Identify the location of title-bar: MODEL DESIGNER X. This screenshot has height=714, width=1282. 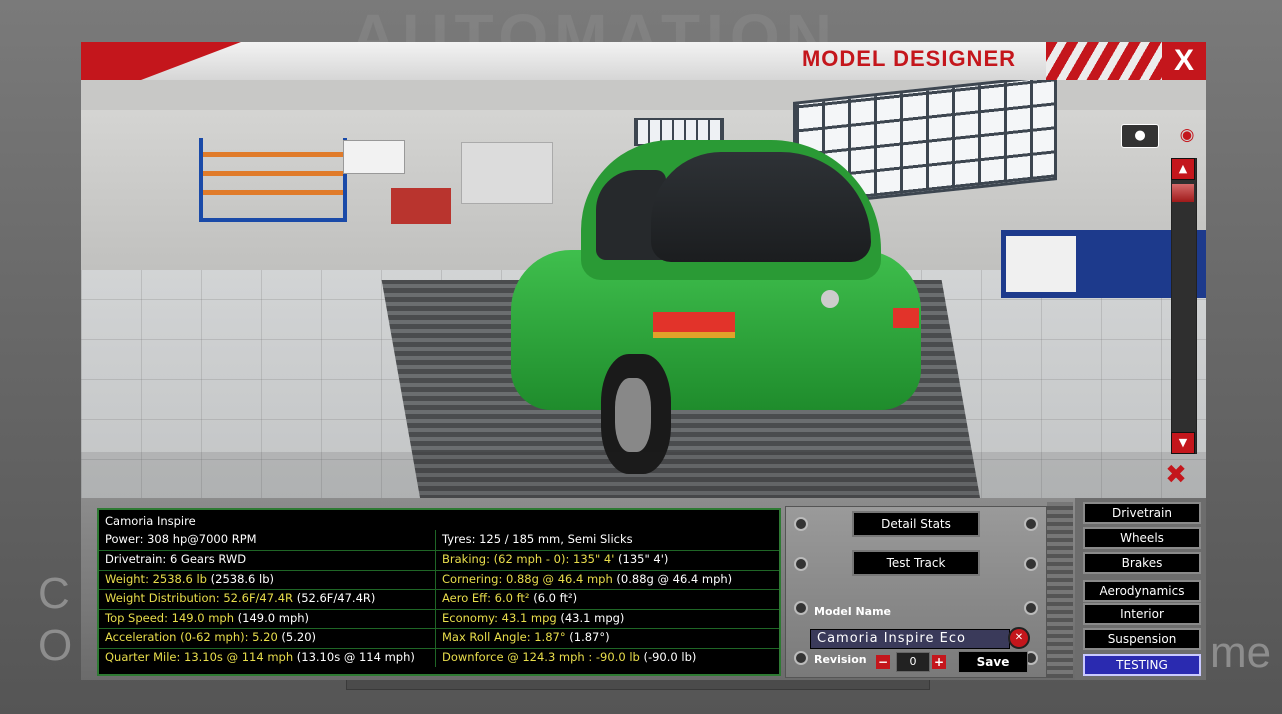
(643, 61).